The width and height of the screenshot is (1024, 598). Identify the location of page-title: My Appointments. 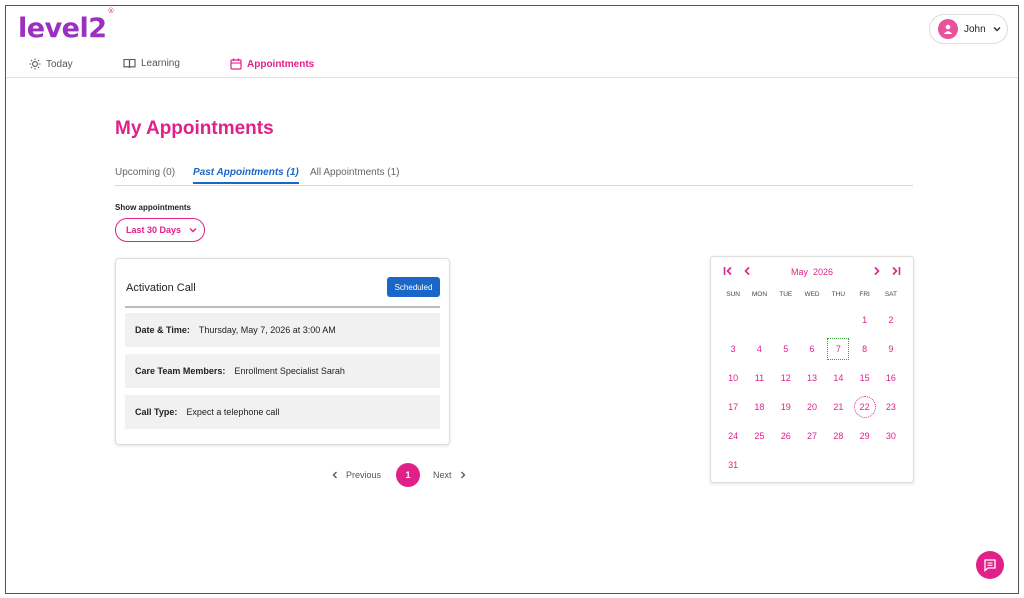
(194, 128).